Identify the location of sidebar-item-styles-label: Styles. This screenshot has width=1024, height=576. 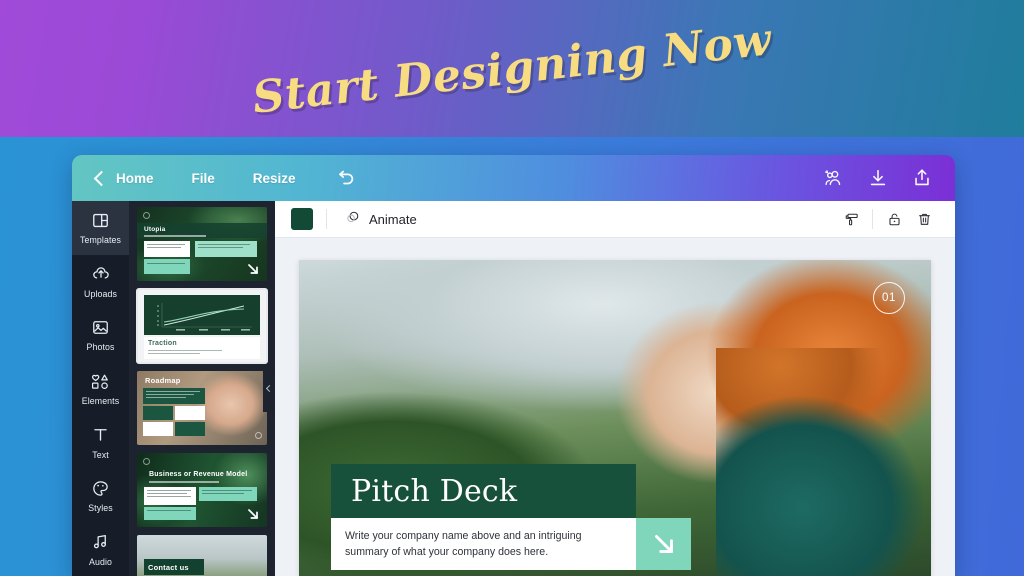
(100, 508).